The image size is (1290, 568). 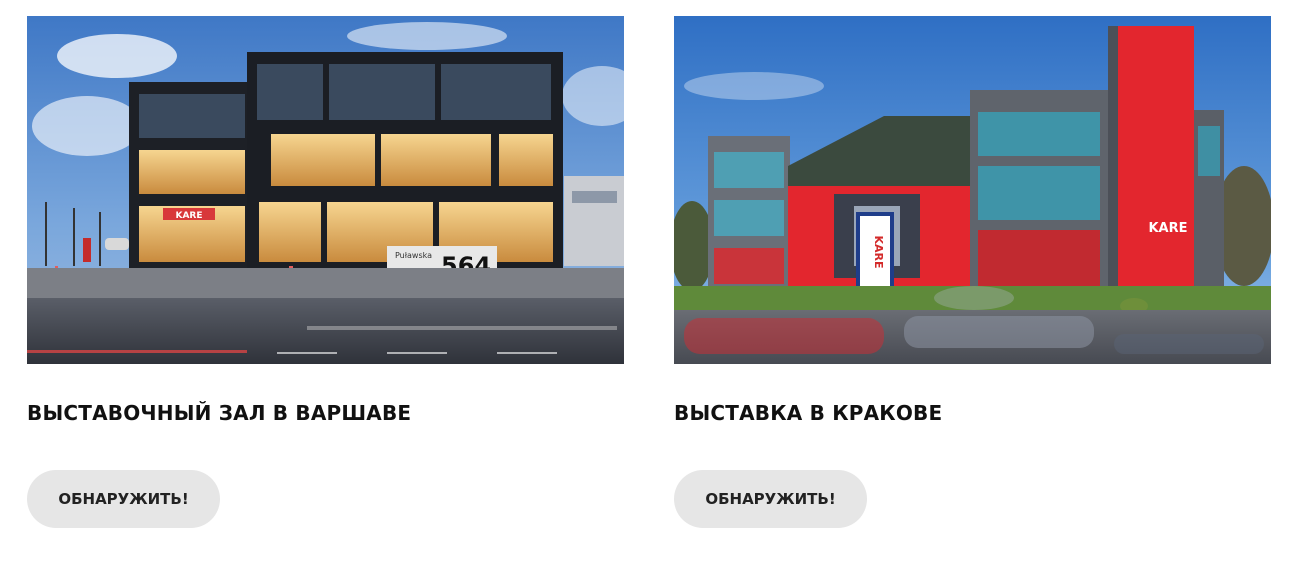 I want to click on showroom-title: ВЫСТАВОЧНЫЙ ЗАЛ В ВАРШАВЕ, so click(x=219, y=413).